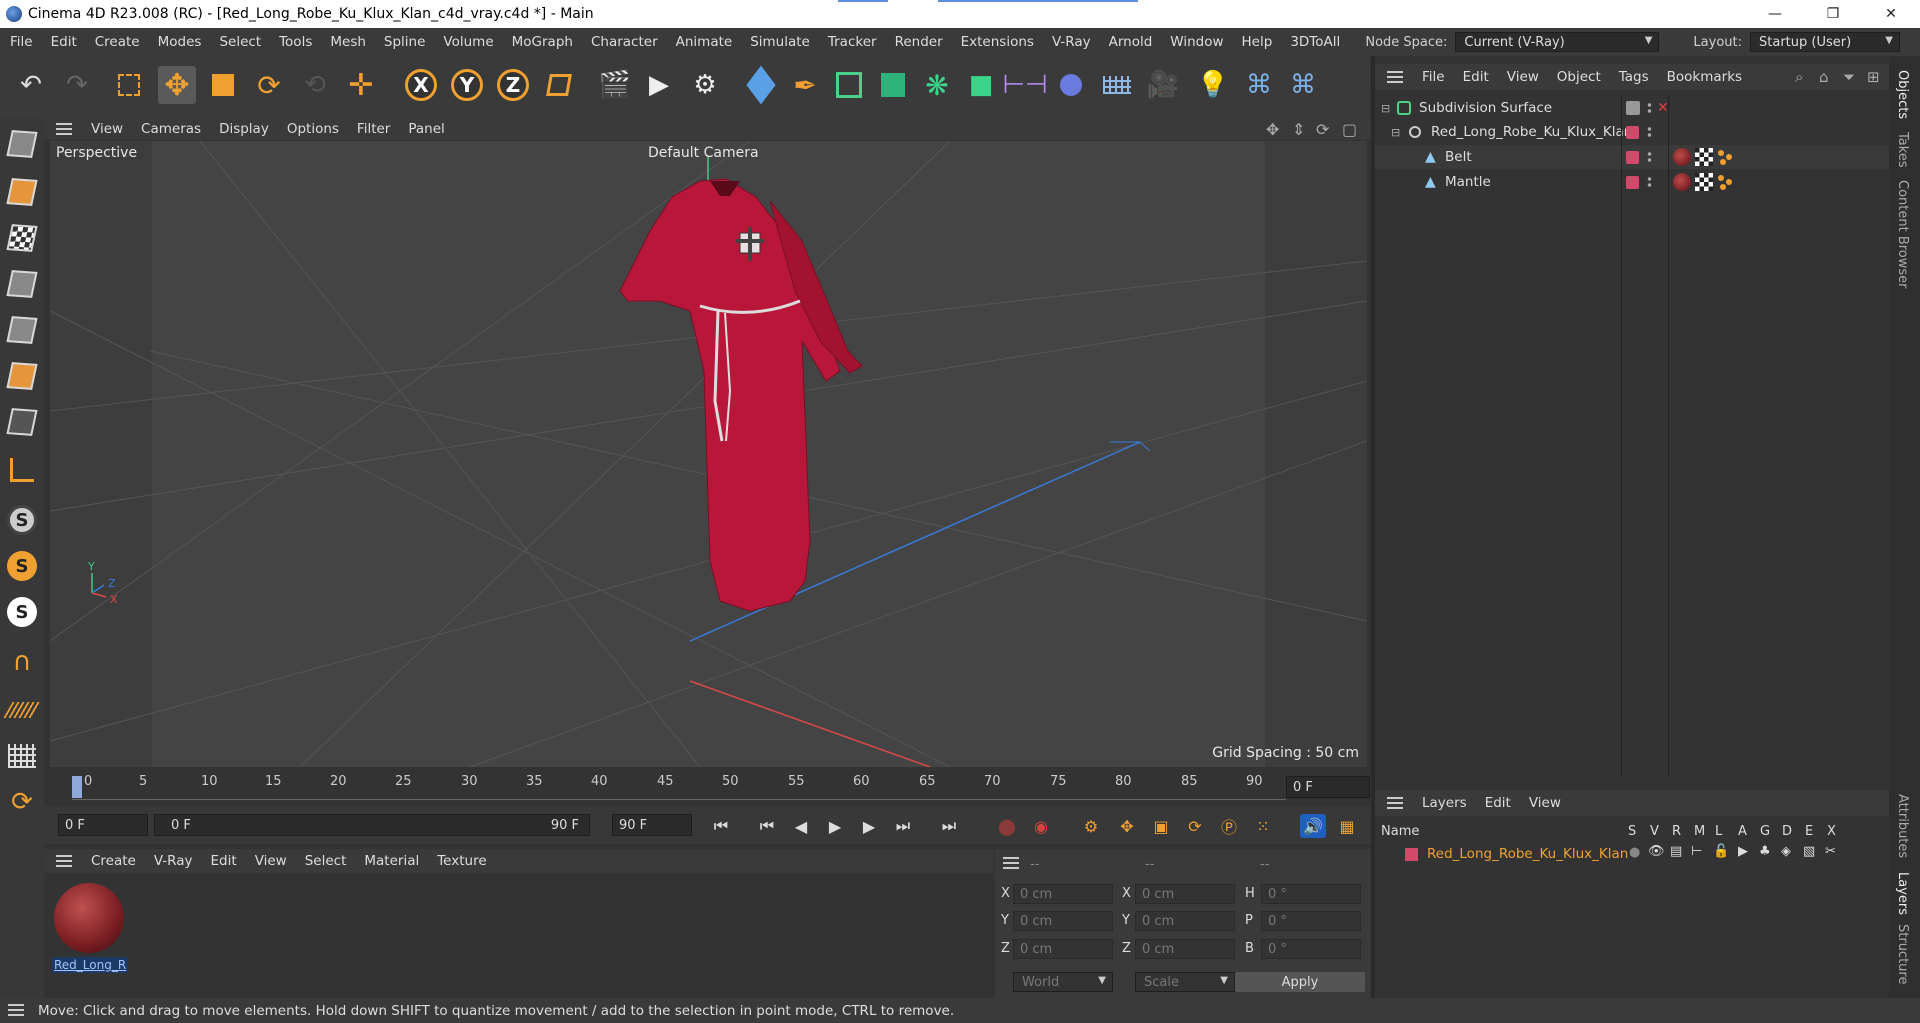 Image resolution: width=1920 pixels, height=1023 pixels. Describe the element at coordinates (1902, 234) in the screenshot. I see `tab-content-browser: Content Browser` at that location.